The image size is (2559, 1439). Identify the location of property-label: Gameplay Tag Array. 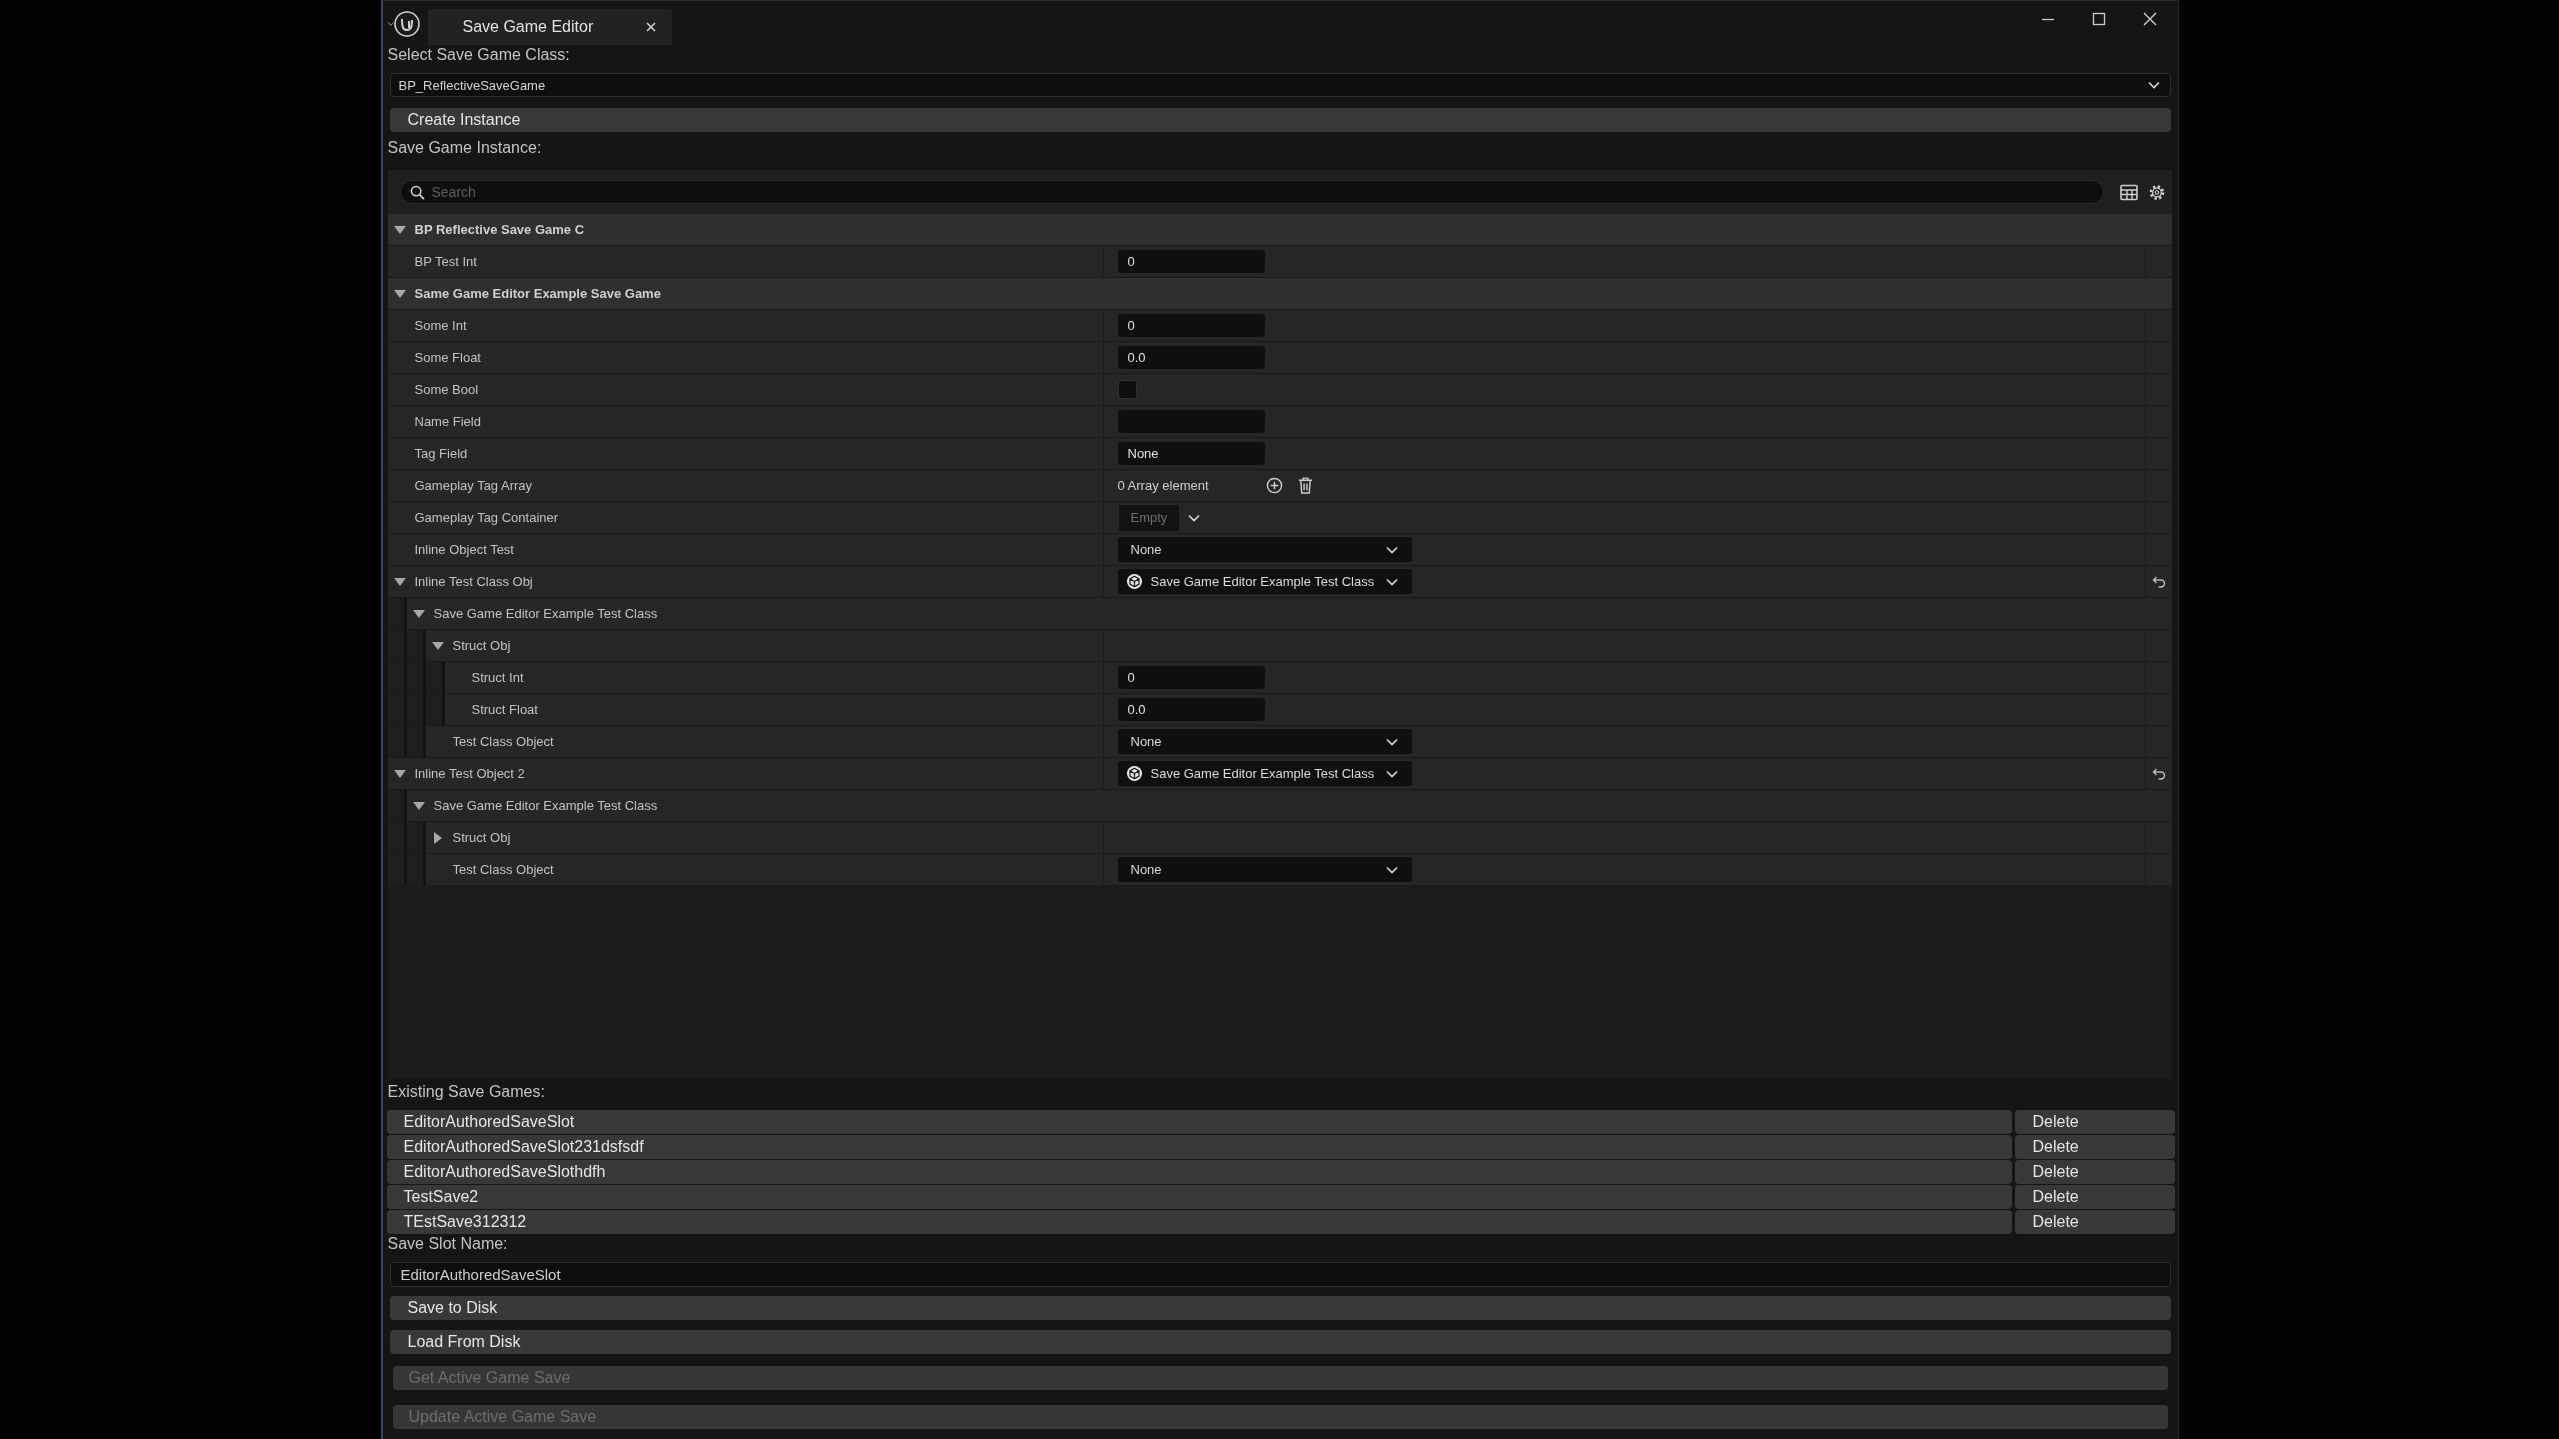
(473, 485).